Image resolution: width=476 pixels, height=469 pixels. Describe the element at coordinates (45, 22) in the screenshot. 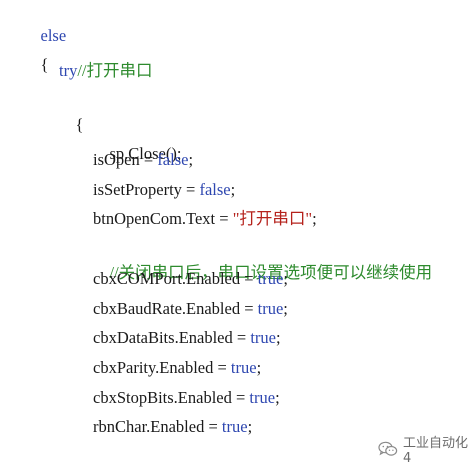

I see `code-line-else: else` at that location.